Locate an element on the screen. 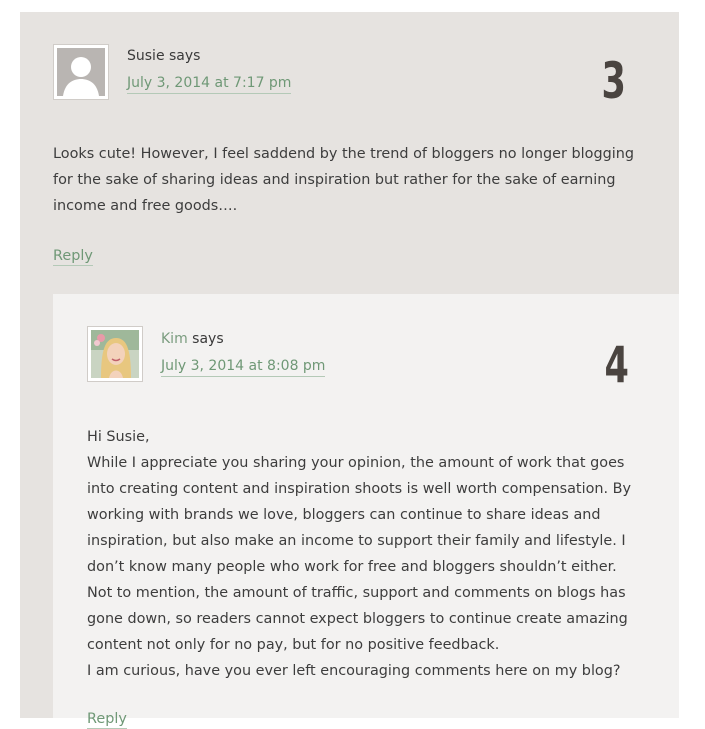  default-person-icon is located at coordinates (81, 72).